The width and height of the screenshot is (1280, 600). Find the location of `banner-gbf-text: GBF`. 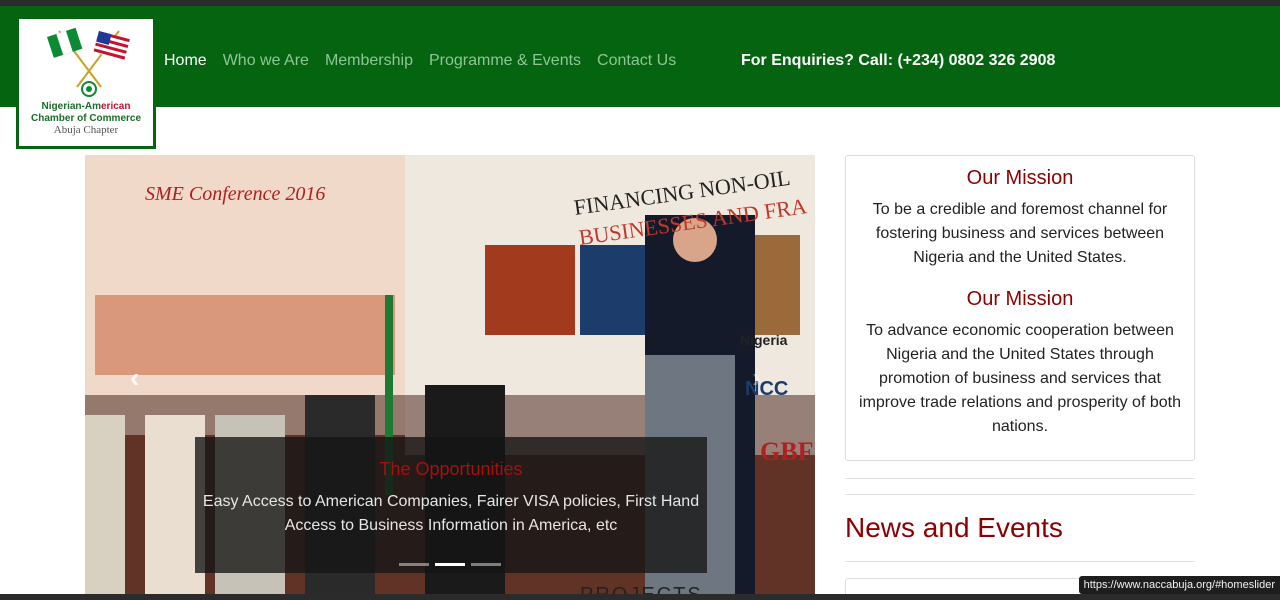

banner-gbf-text: GBF is located at coordinates (786, 451).